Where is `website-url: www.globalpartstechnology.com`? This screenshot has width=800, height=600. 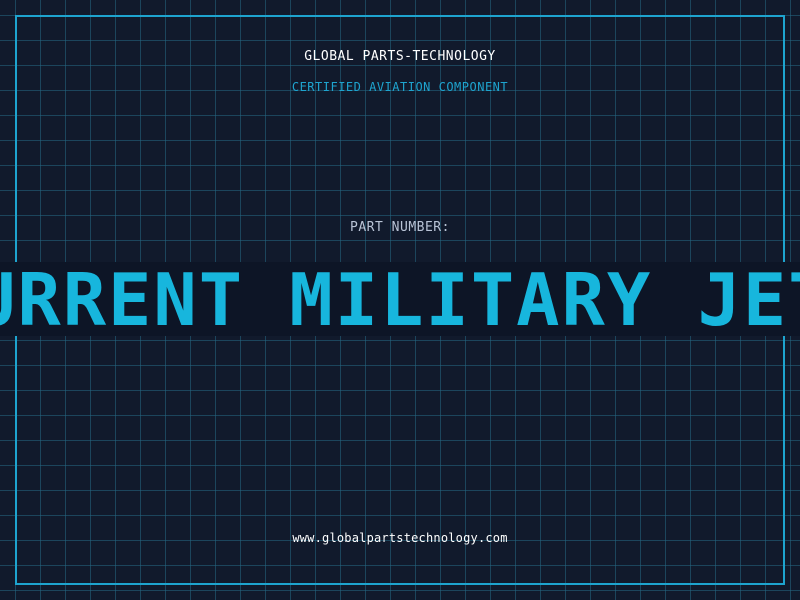 website-url: www.globalpartstechnology.com is located at coordinates (400, 538).